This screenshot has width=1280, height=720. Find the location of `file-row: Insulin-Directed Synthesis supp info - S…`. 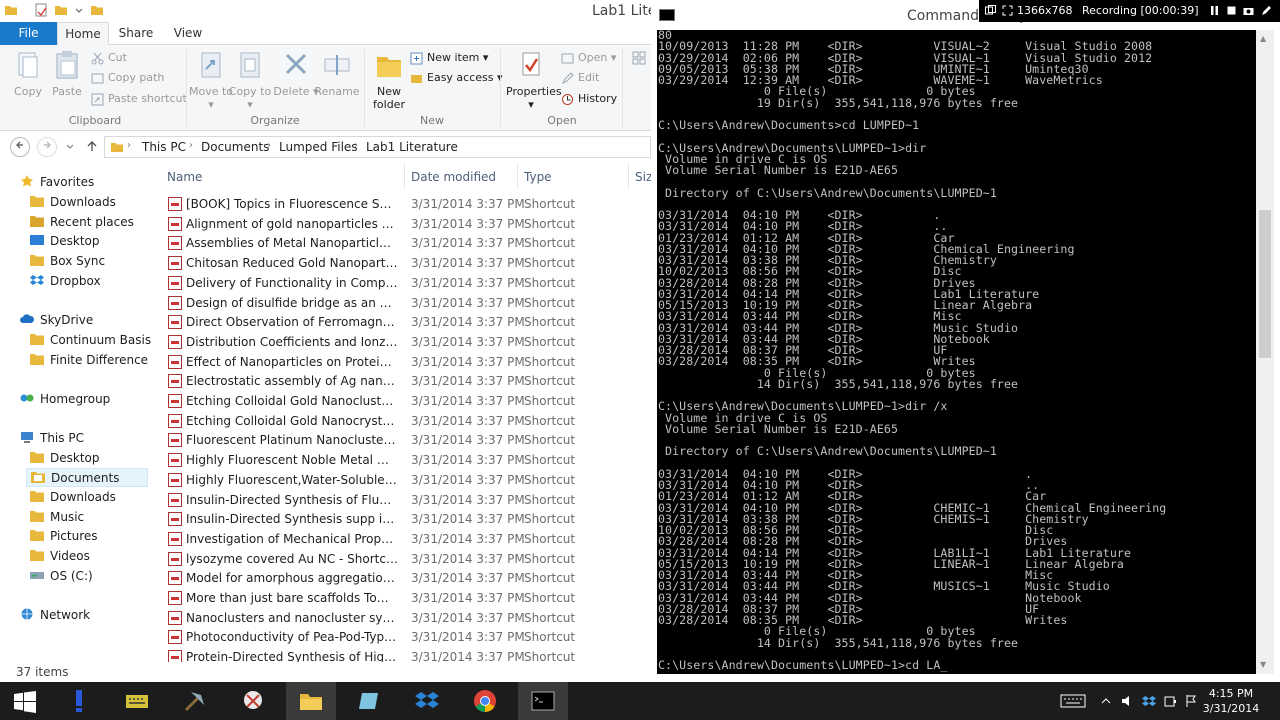

file-row: Insulin-Directed Synthesis supp info - S… is located at coordinates (401, 519).